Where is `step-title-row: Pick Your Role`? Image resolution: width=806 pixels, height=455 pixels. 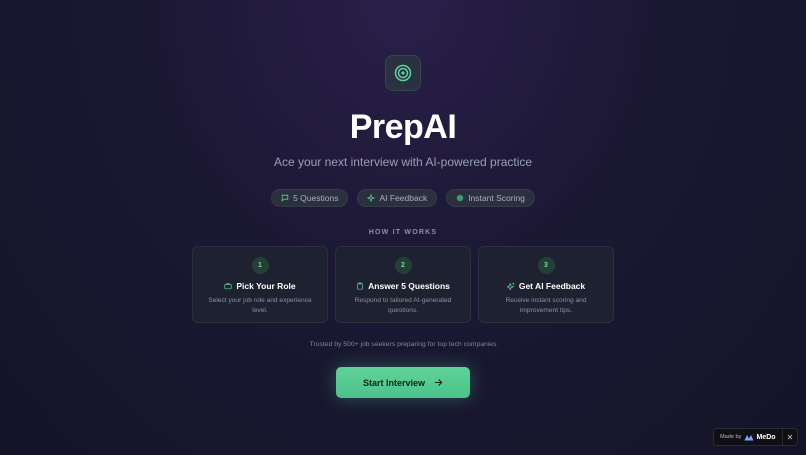 step-title-row: Pick Your Role is located at coordinates (260, 286).